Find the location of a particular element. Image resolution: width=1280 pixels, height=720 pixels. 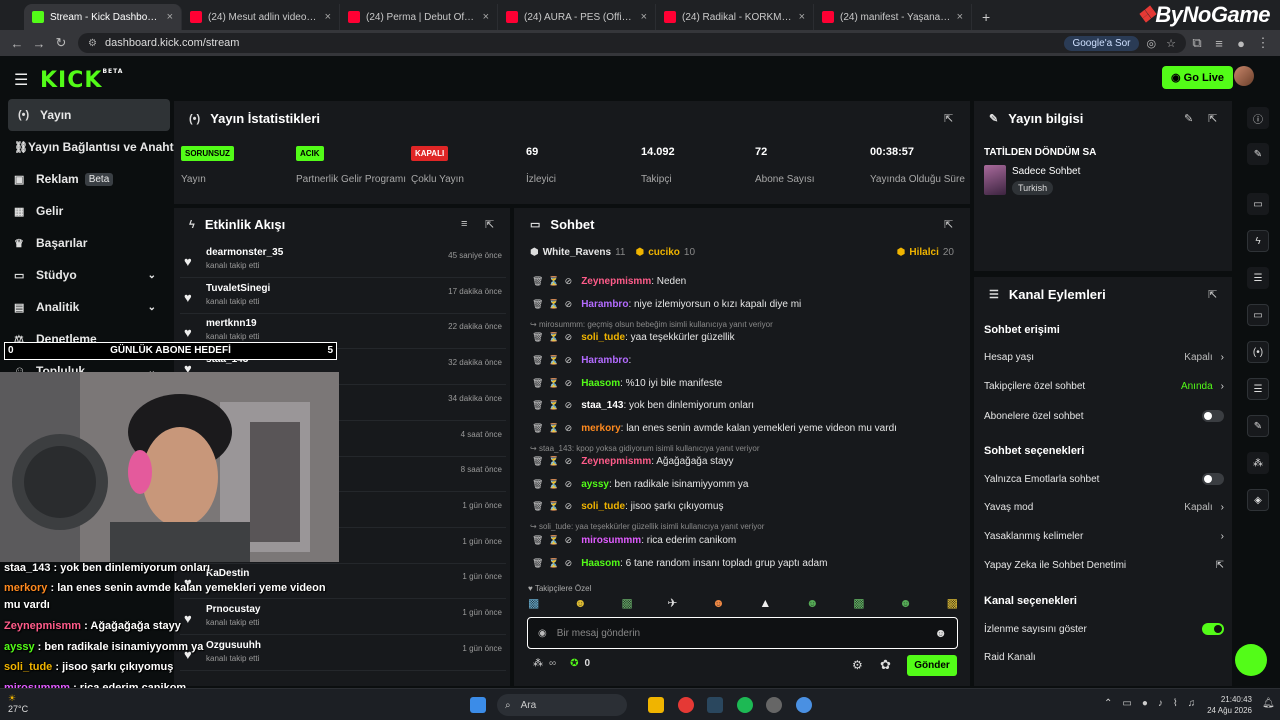

category-name: Sadece Sohbet is located at coordinates (1046, 171).